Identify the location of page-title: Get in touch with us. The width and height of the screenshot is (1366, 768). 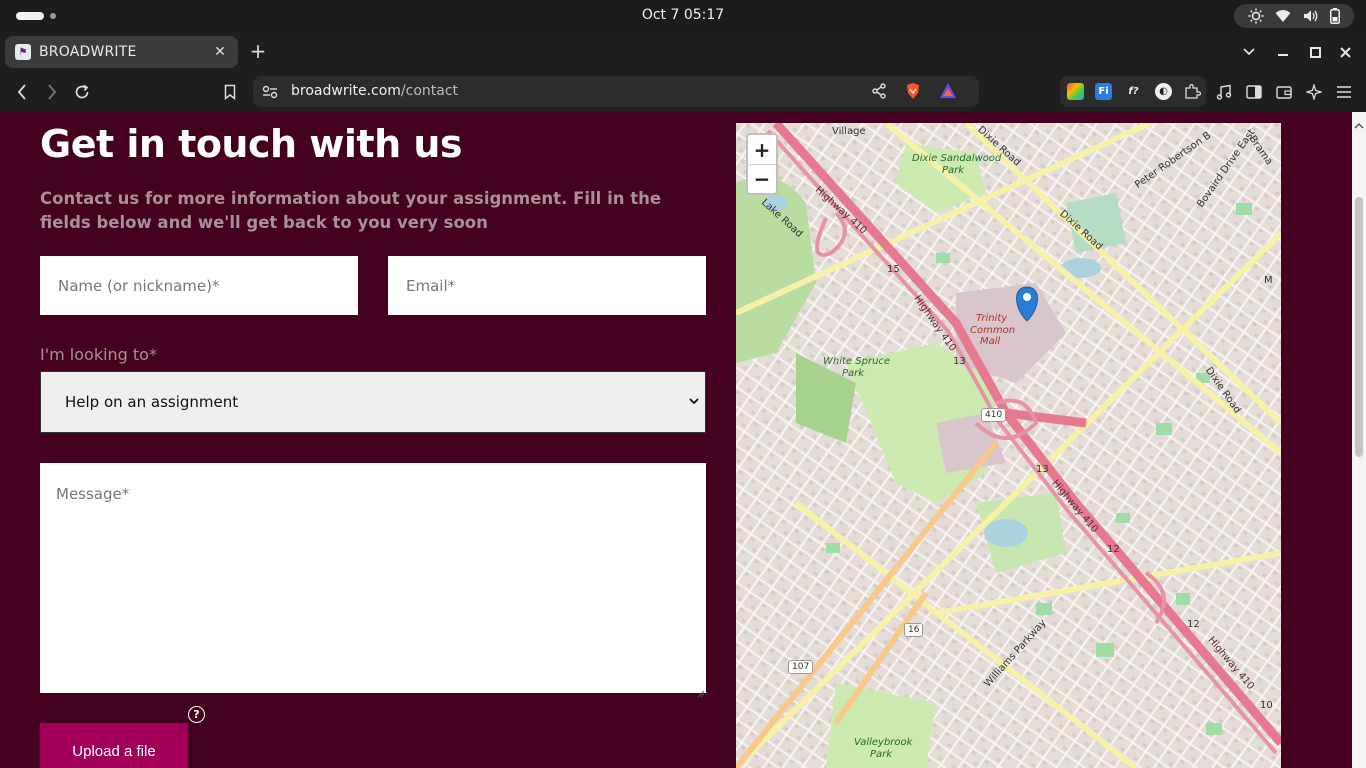
(251, 144).